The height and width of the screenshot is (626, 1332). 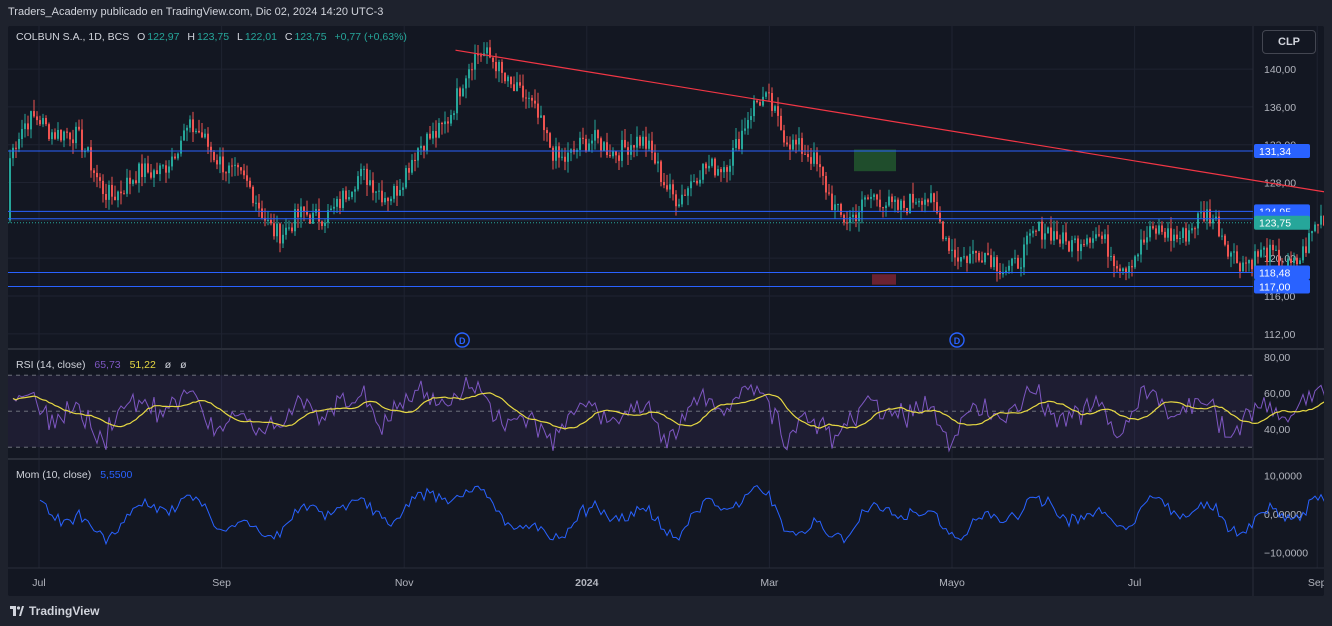 What do you see at coordinates (884, 279) in the screenshot?
I see `stop-loss-box` at bounding box center [884, 279].